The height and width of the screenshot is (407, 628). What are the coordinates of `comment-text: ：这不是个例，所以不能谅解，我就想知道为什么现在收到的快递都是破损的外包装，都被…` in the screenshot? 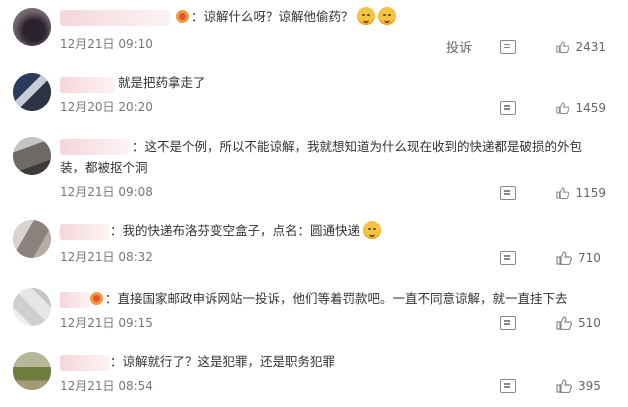 It's located at (321, 157).